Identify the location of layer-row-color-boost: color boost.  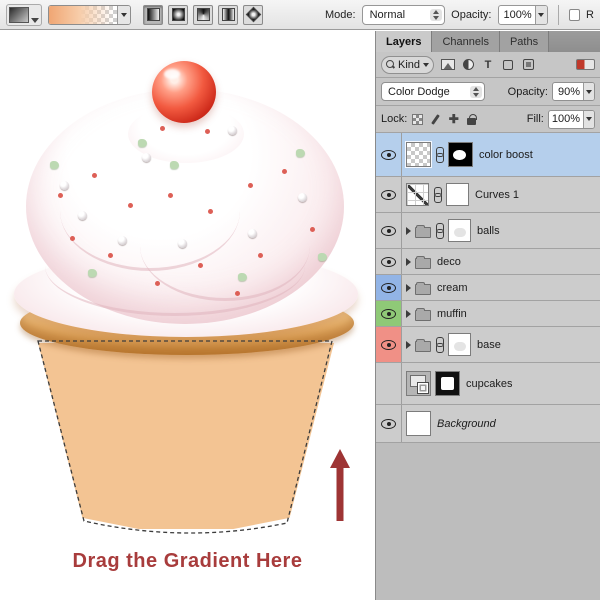
(488, 155).